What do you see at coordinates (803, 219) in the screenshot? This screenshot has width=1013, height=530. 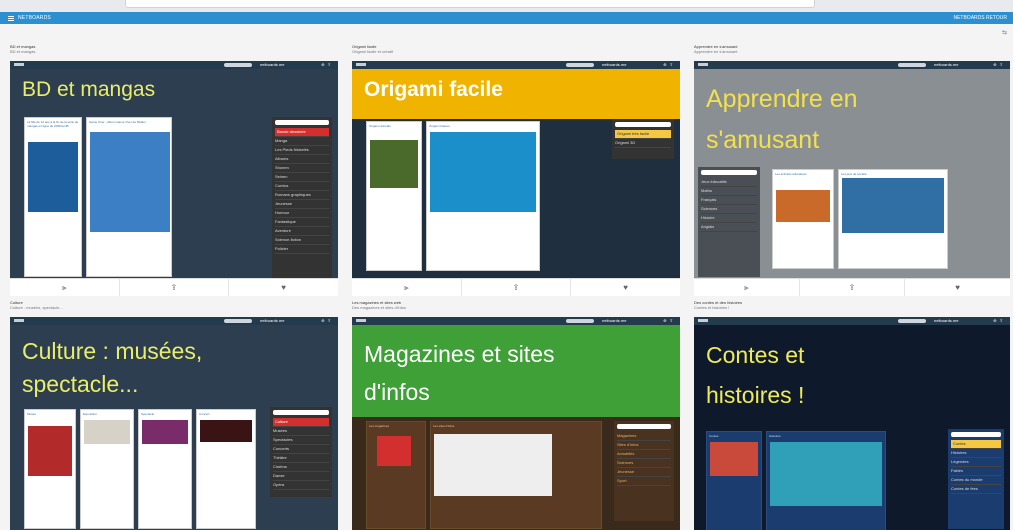 I see `post-card: Les activités éducatives` at bounding box center [803, 219].